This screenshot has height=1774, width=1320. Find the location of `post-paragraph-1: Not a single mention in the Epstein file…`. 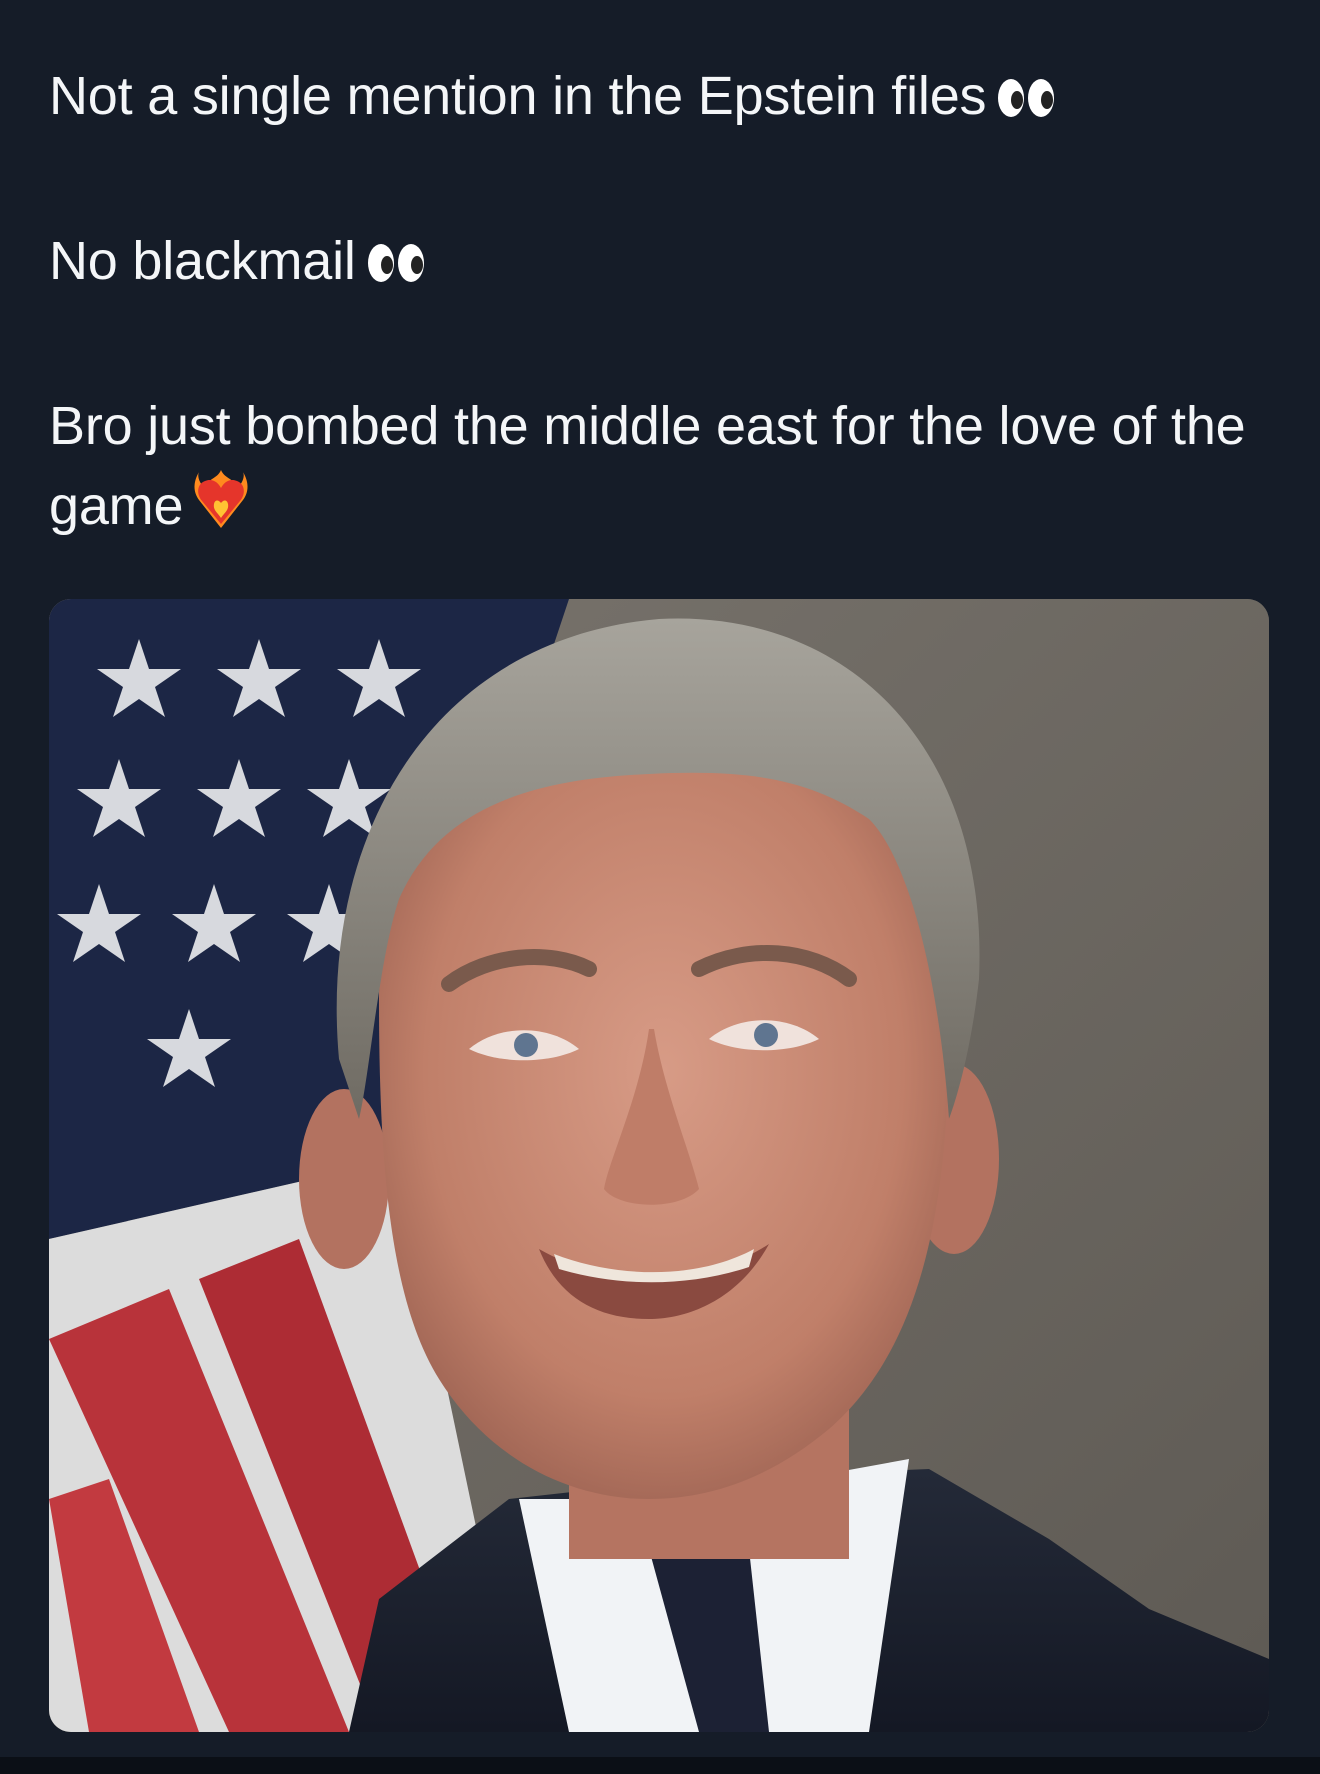

post-paragraph-1: Not a single mention in the Epstein file… is located at coordinates (664, 99).